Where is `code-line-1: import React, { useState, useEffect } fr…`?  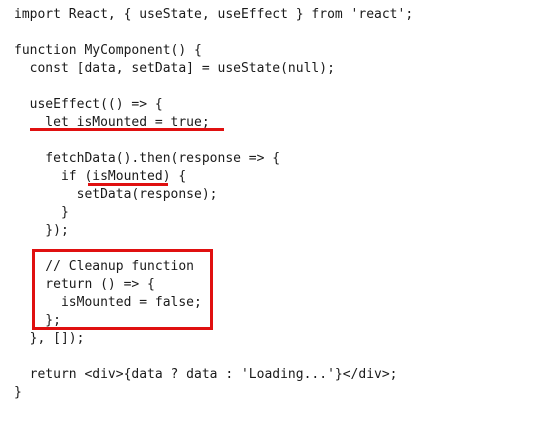 code-line-1: import React, { useState, useEffect } fr… is located at coordinates (214, 14).